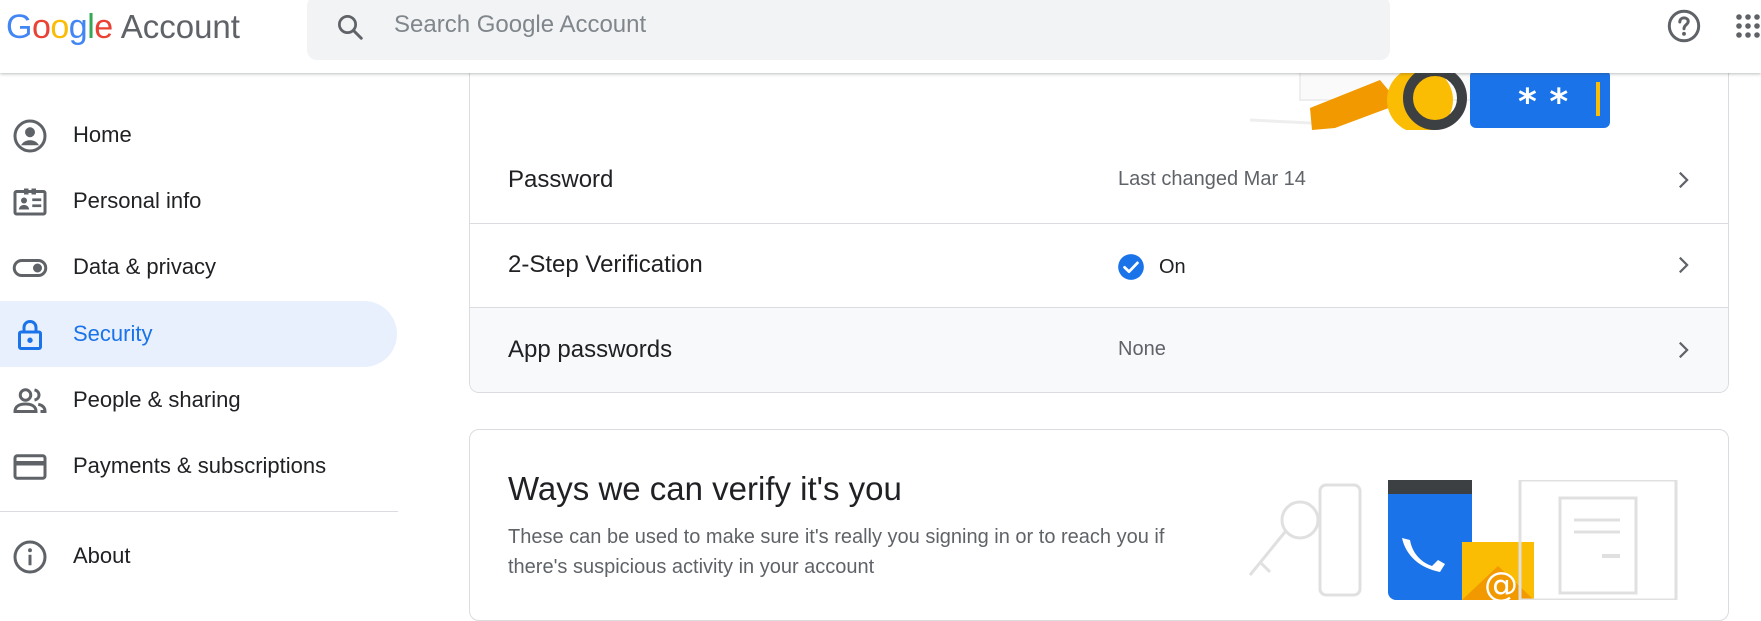 This screenshot has height=621, width=1761. What do you see at coordinates (1142, 349) in the screenshot?
I see `row-value: None` at bounding box center [1142, 349].